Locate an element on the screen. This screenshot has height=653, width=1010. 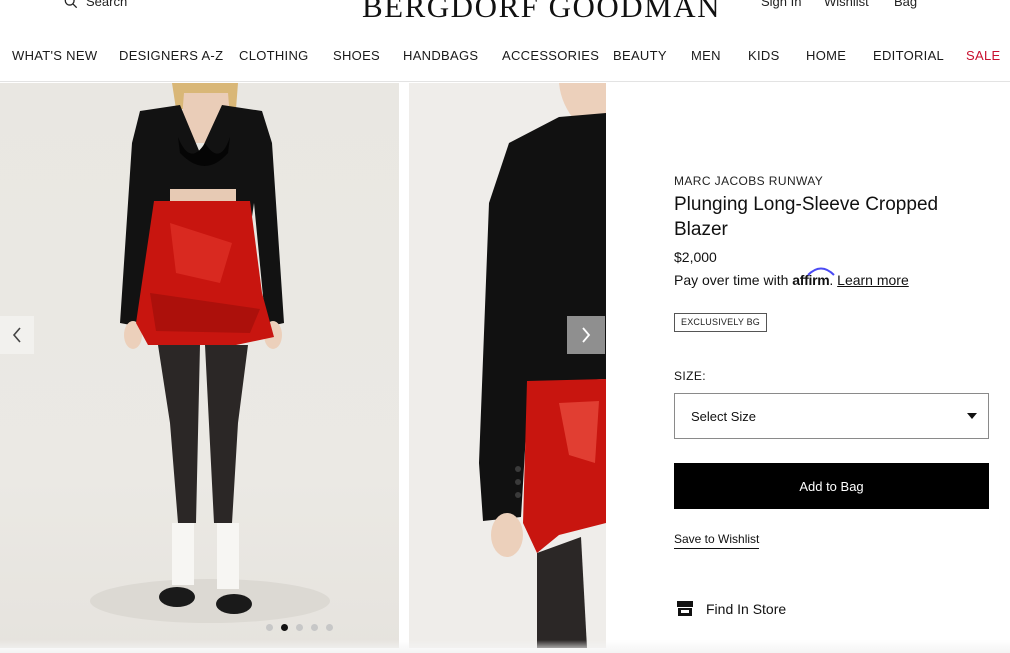
add-to-bag-button: Add to Bag is located at coordinates (831, 486).